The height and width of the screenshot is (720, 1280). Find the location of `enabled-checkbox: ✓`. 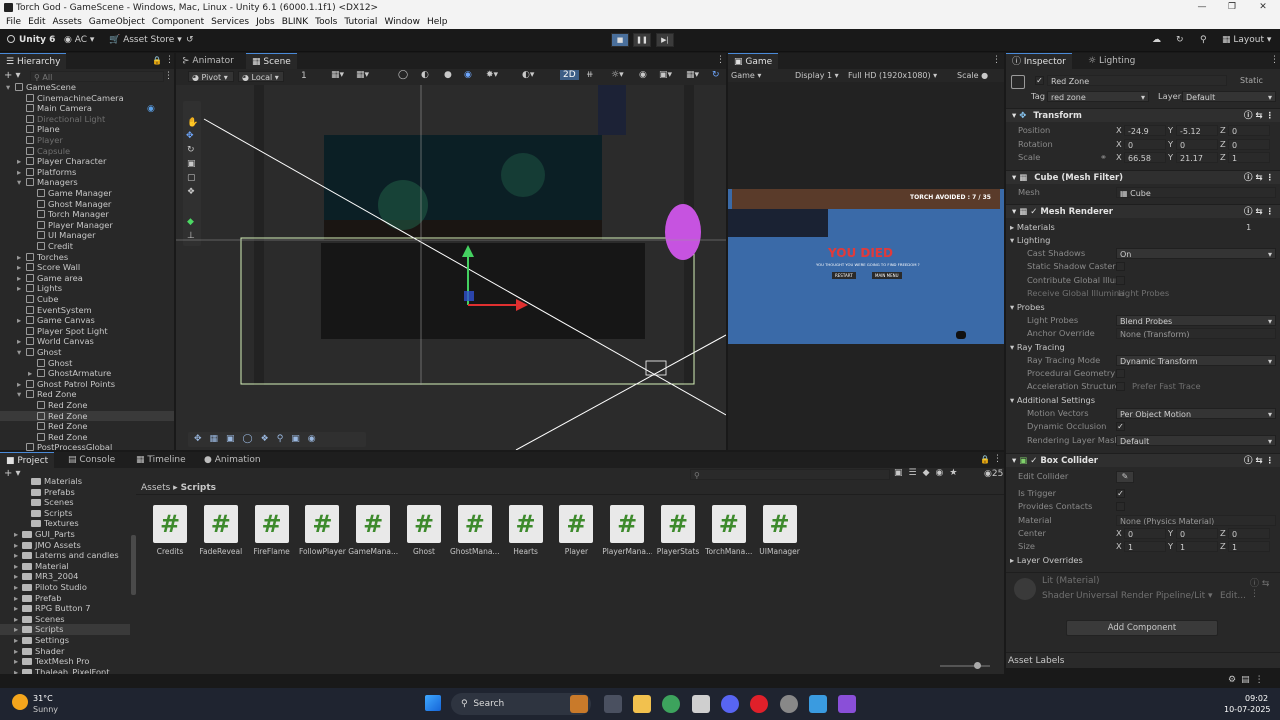

enabled-checkbox: ✓ is located at coordinates (1035, 212).